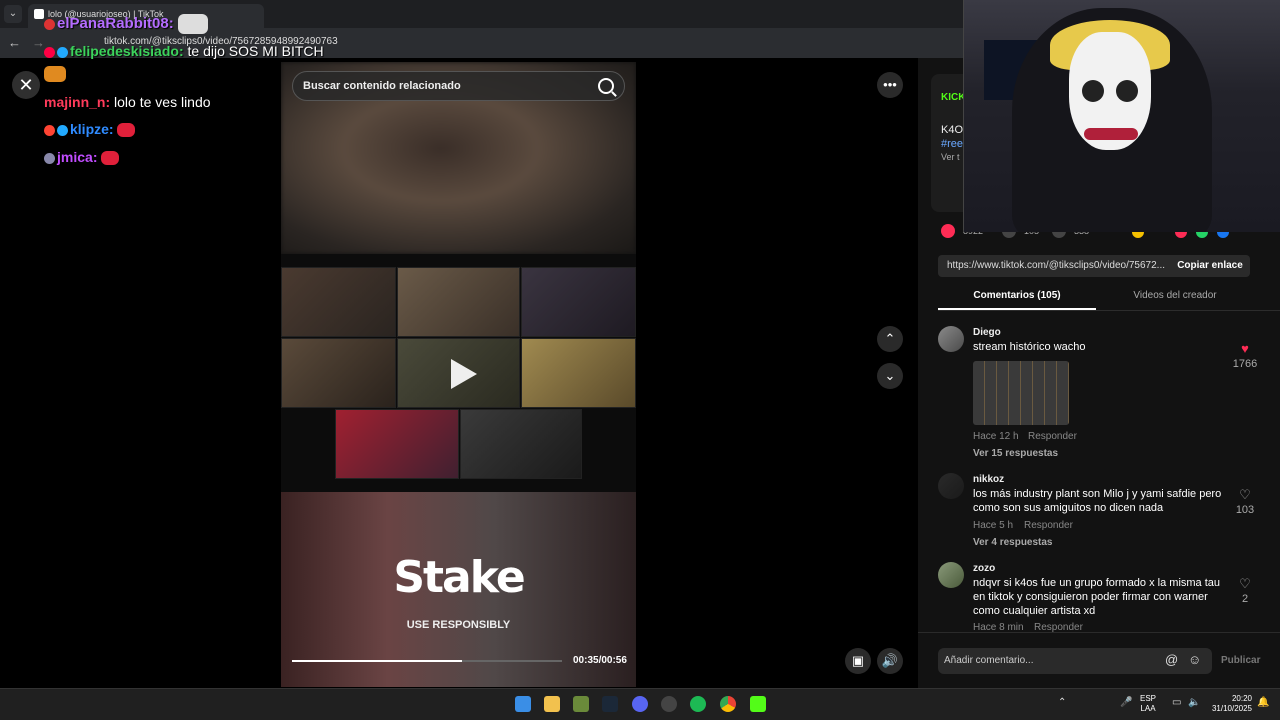 The image size is (1280, 720). Describe the element at coordinates (1126, 702) in the screenshot. I see `microphone-icon: 🎤` at that location.